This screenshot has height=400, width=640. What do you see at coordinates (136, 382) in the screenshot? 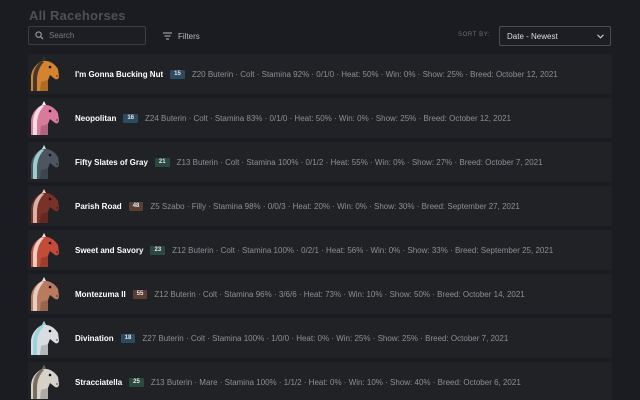
I see `horse-badge: 25` at bounding box center [136, 382].